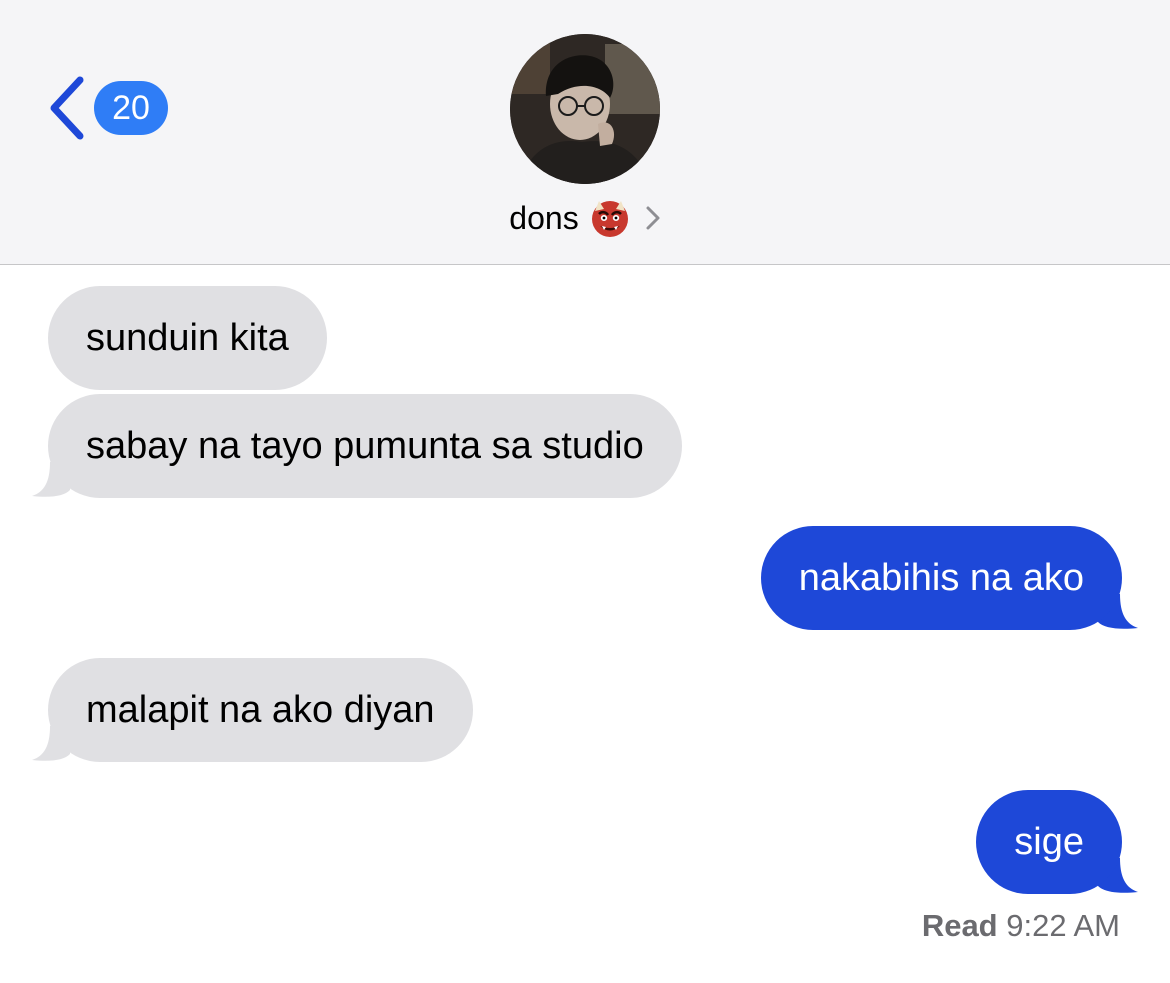  I want to click on message-bubble-sent: nakabihis na ako, so click(941, 578).